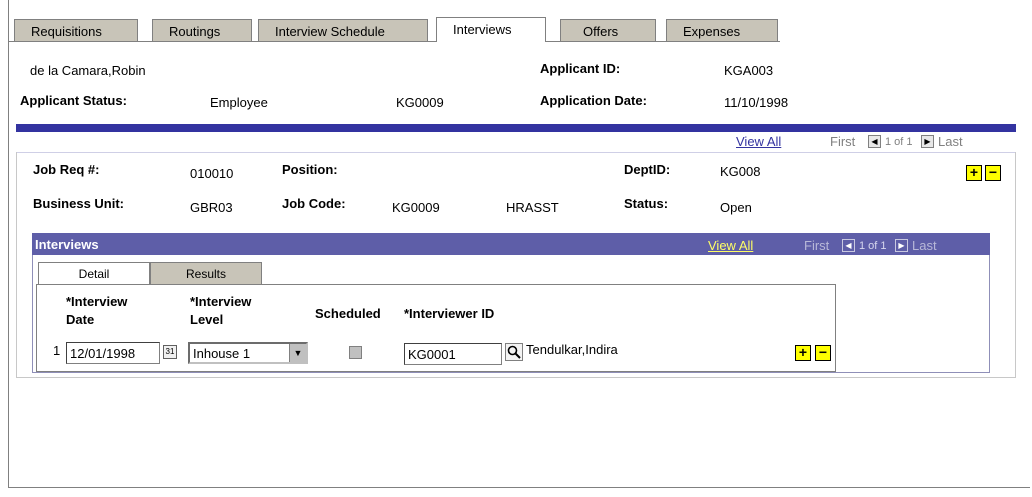 The width and height of the screenshot is (1032, 497). Describe the element at coordinates (449, 313) in the screenshot. I see `interviewer-id-header: *Interviewer ID` at that location.